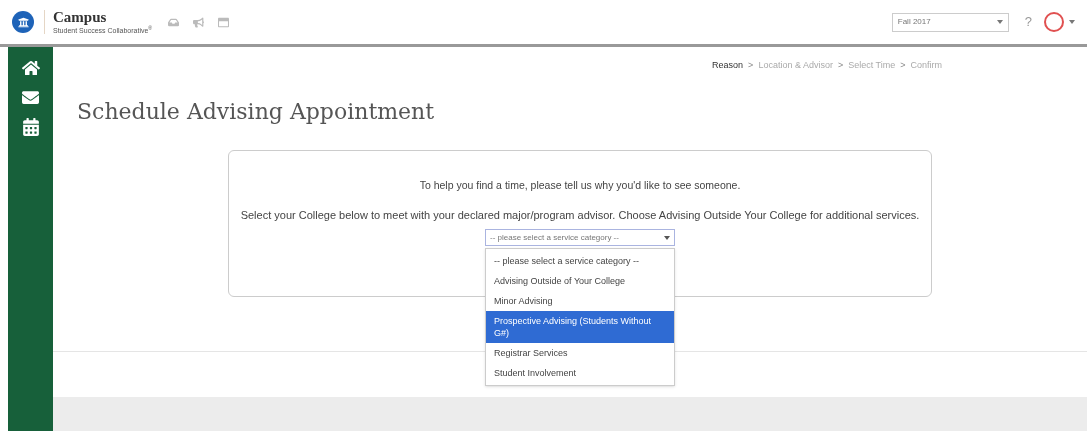 The image size is (1087, 431). I want to click on service-option: Registrar Services, so click(580, 353).